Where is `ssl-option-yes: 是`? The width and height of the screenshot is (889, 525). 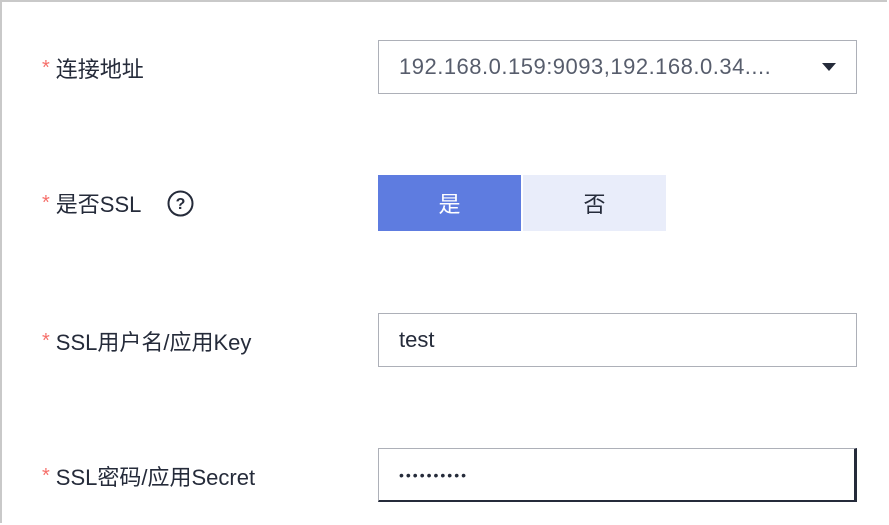 ssl-option-yes: 是 is located at coordinates (449, 203).